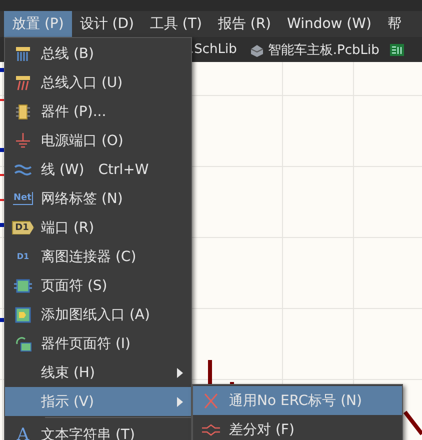 Image resolution: width=422 pixels, height=440 pixels. I want to click on off-sheet-connector-icon: D1, so click(23, 256).